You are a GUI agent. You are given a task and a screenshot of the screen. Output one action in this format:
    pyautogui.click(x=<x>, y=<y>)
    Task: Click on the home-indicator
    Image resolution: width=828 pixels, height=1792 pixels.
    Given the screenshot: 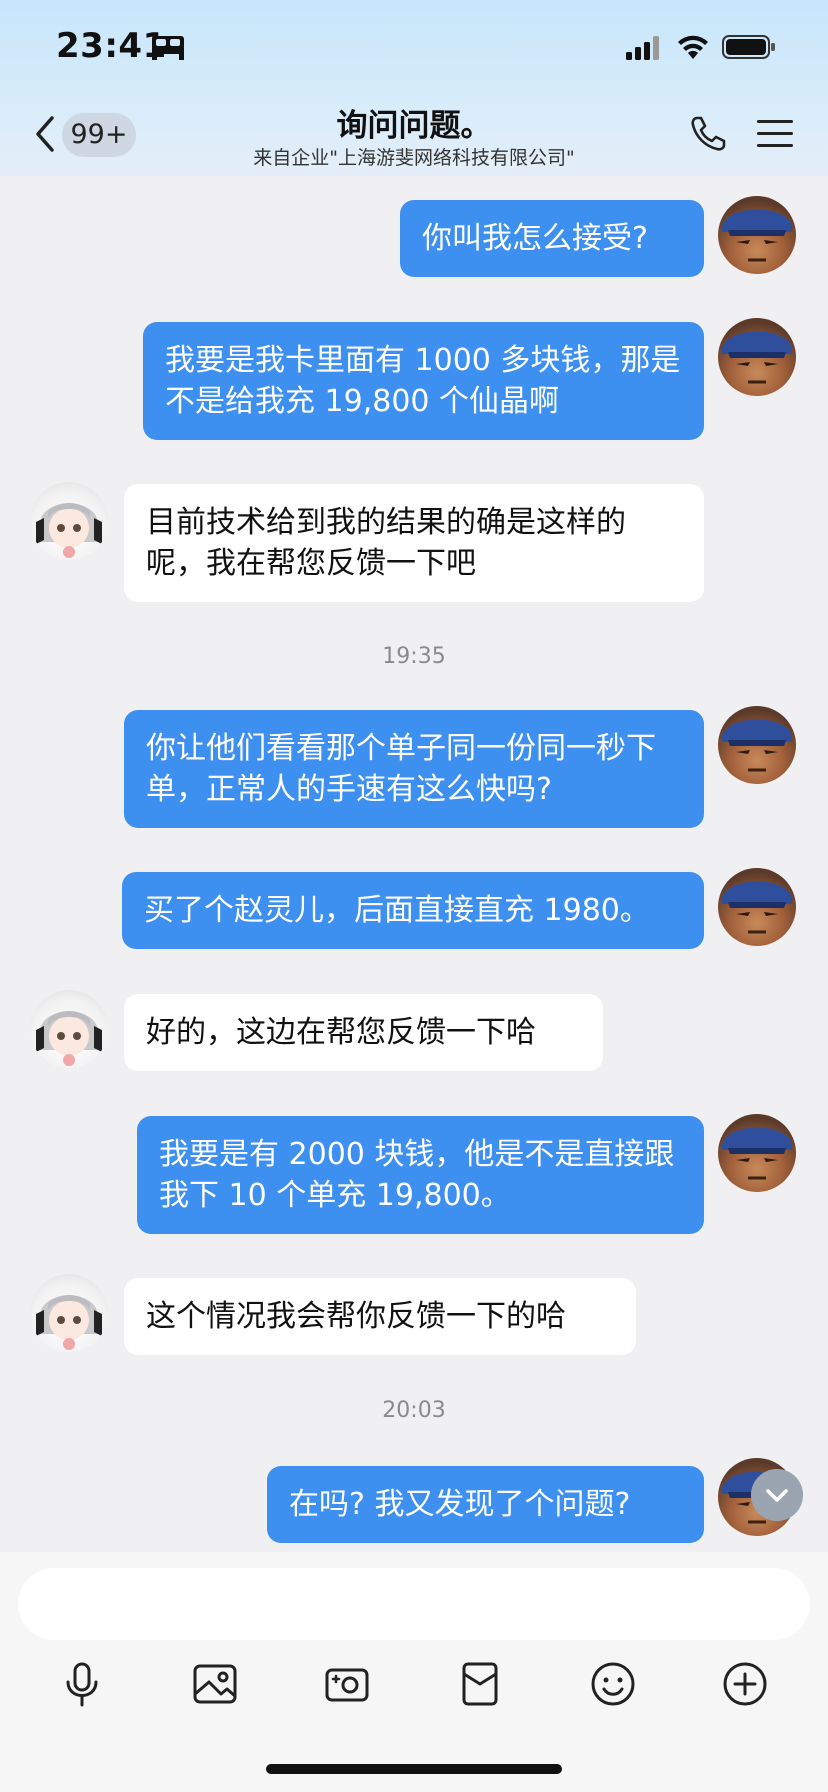 What is the action you would take?
    pyautogui.click(x=414, y=1769)
    